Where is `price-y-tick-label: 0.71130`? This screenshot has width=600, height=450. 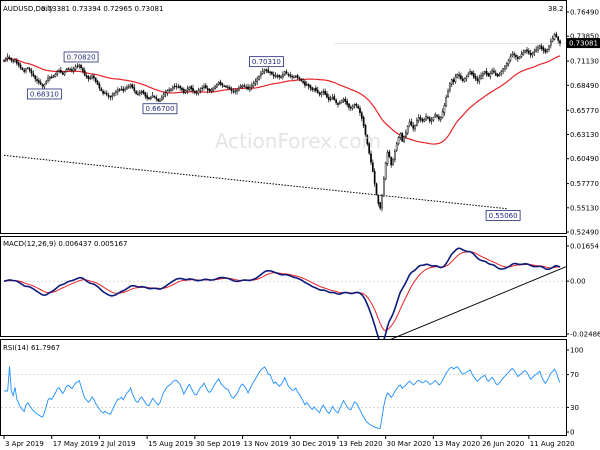 price-y-tick-label: 0.71130 is located at coordinates (584, 62).